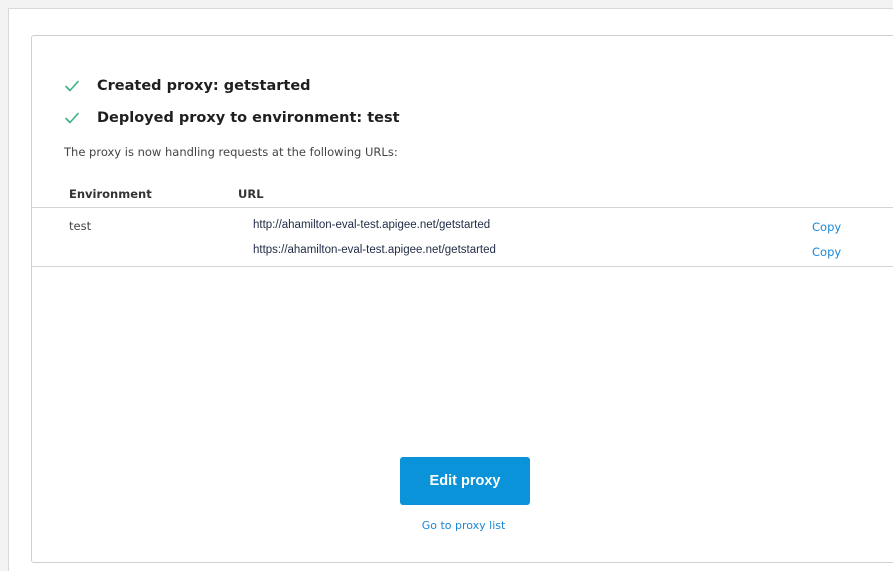 Image resolution: width=893 pixels, height=571 pixels. Describe the element at coordinates (462, 266) in the screenshot. I see `table-bottom-divider` at that location.